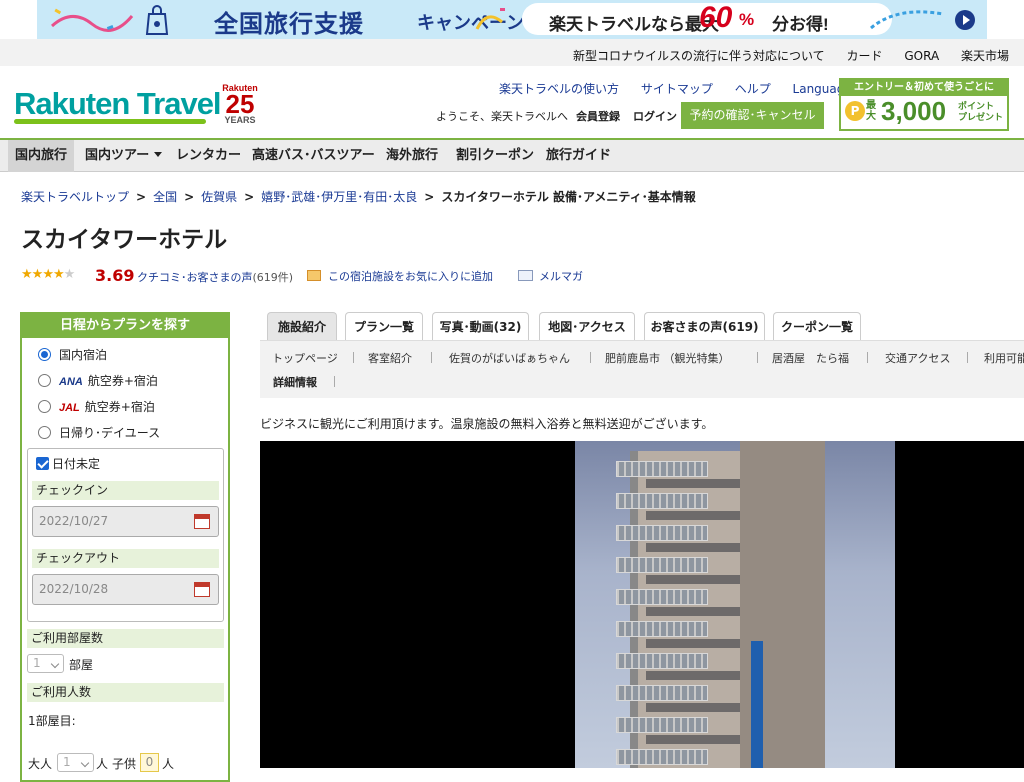 The image size is (1024, 782). I want to click on anniversary-number: 25, so click(240, 104).